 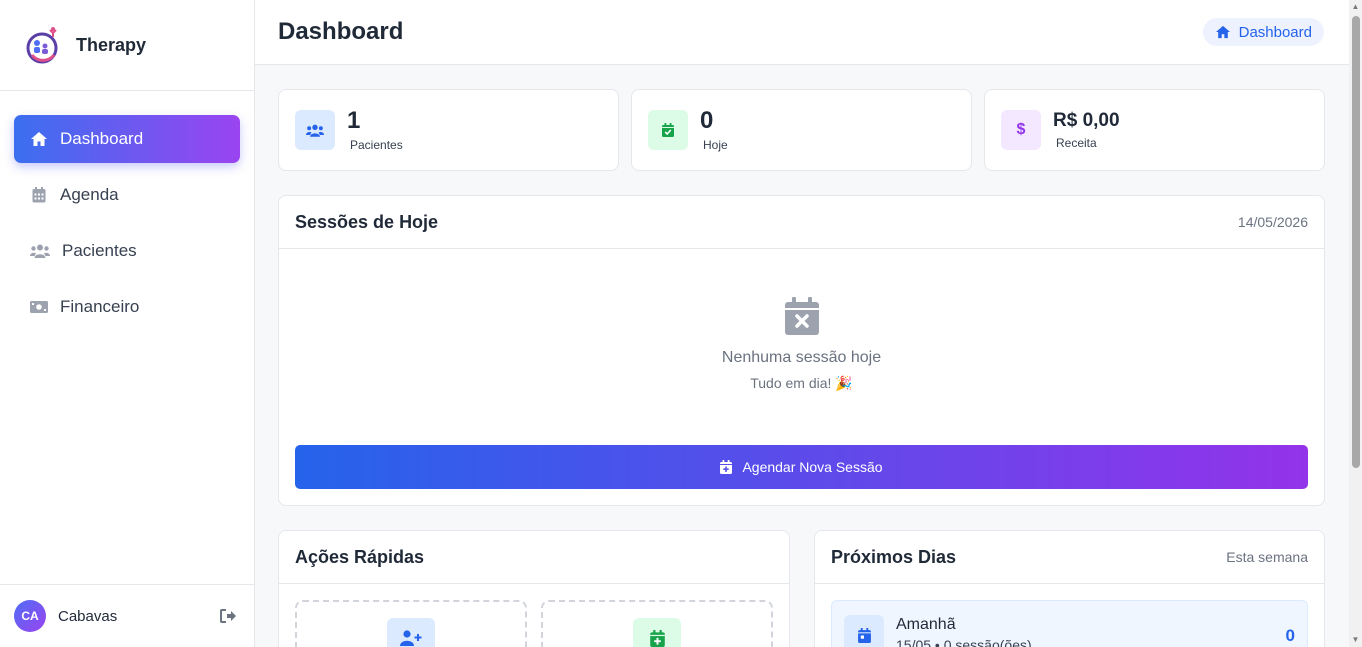 What do you see at coordinates (88, 616) in the screenshot?
I see `user-name: Cabavas` at bounding box center [88, 616].